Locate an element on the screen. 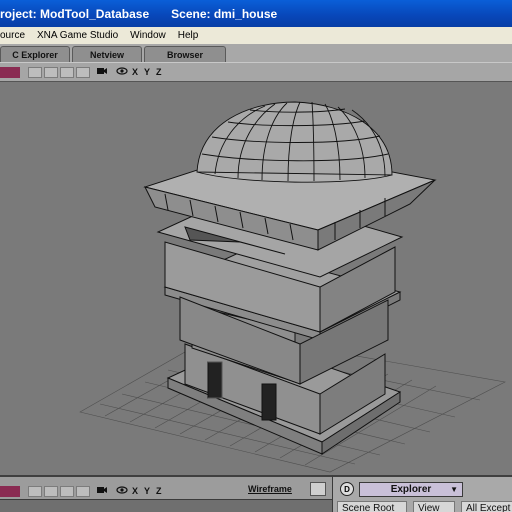 The image size is (512, 512). explorer-panel: D Explorer ▼ Scene Root View All Except is located at coordinates (422, 493).